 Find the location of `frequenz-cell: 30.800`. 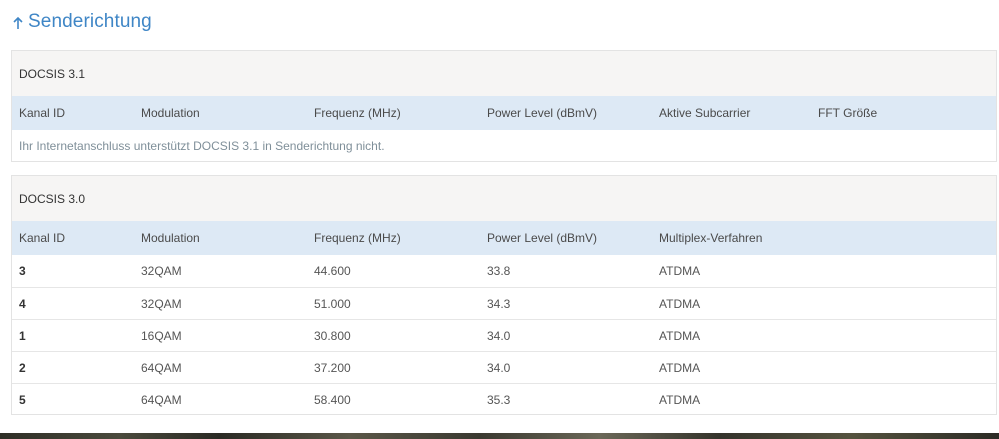

frequenz-cell: 30.800 is located at coordinates (332, 335).